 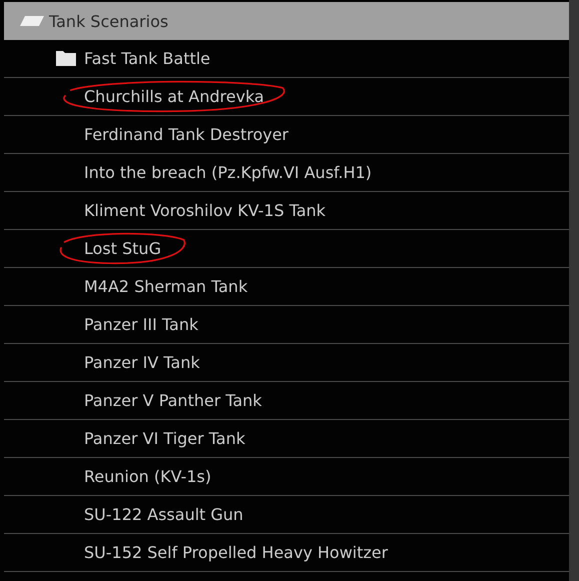 What do you see at coordinates (574, 290) in the screenshot?
I see `scrollbar` at bounding box center [574, 290].